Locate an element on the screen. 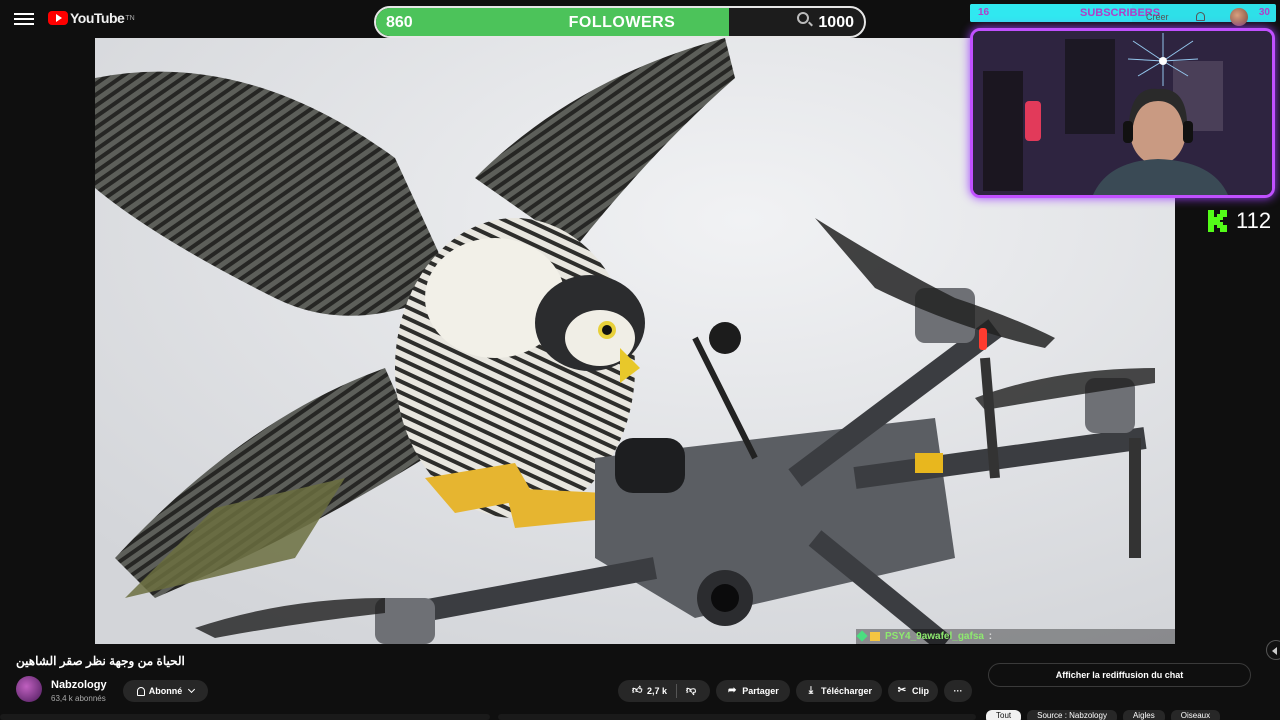 This screenshot has width=1280, height=720. download-button: ⤓ Télécharger is located at coordinates (839, 691).